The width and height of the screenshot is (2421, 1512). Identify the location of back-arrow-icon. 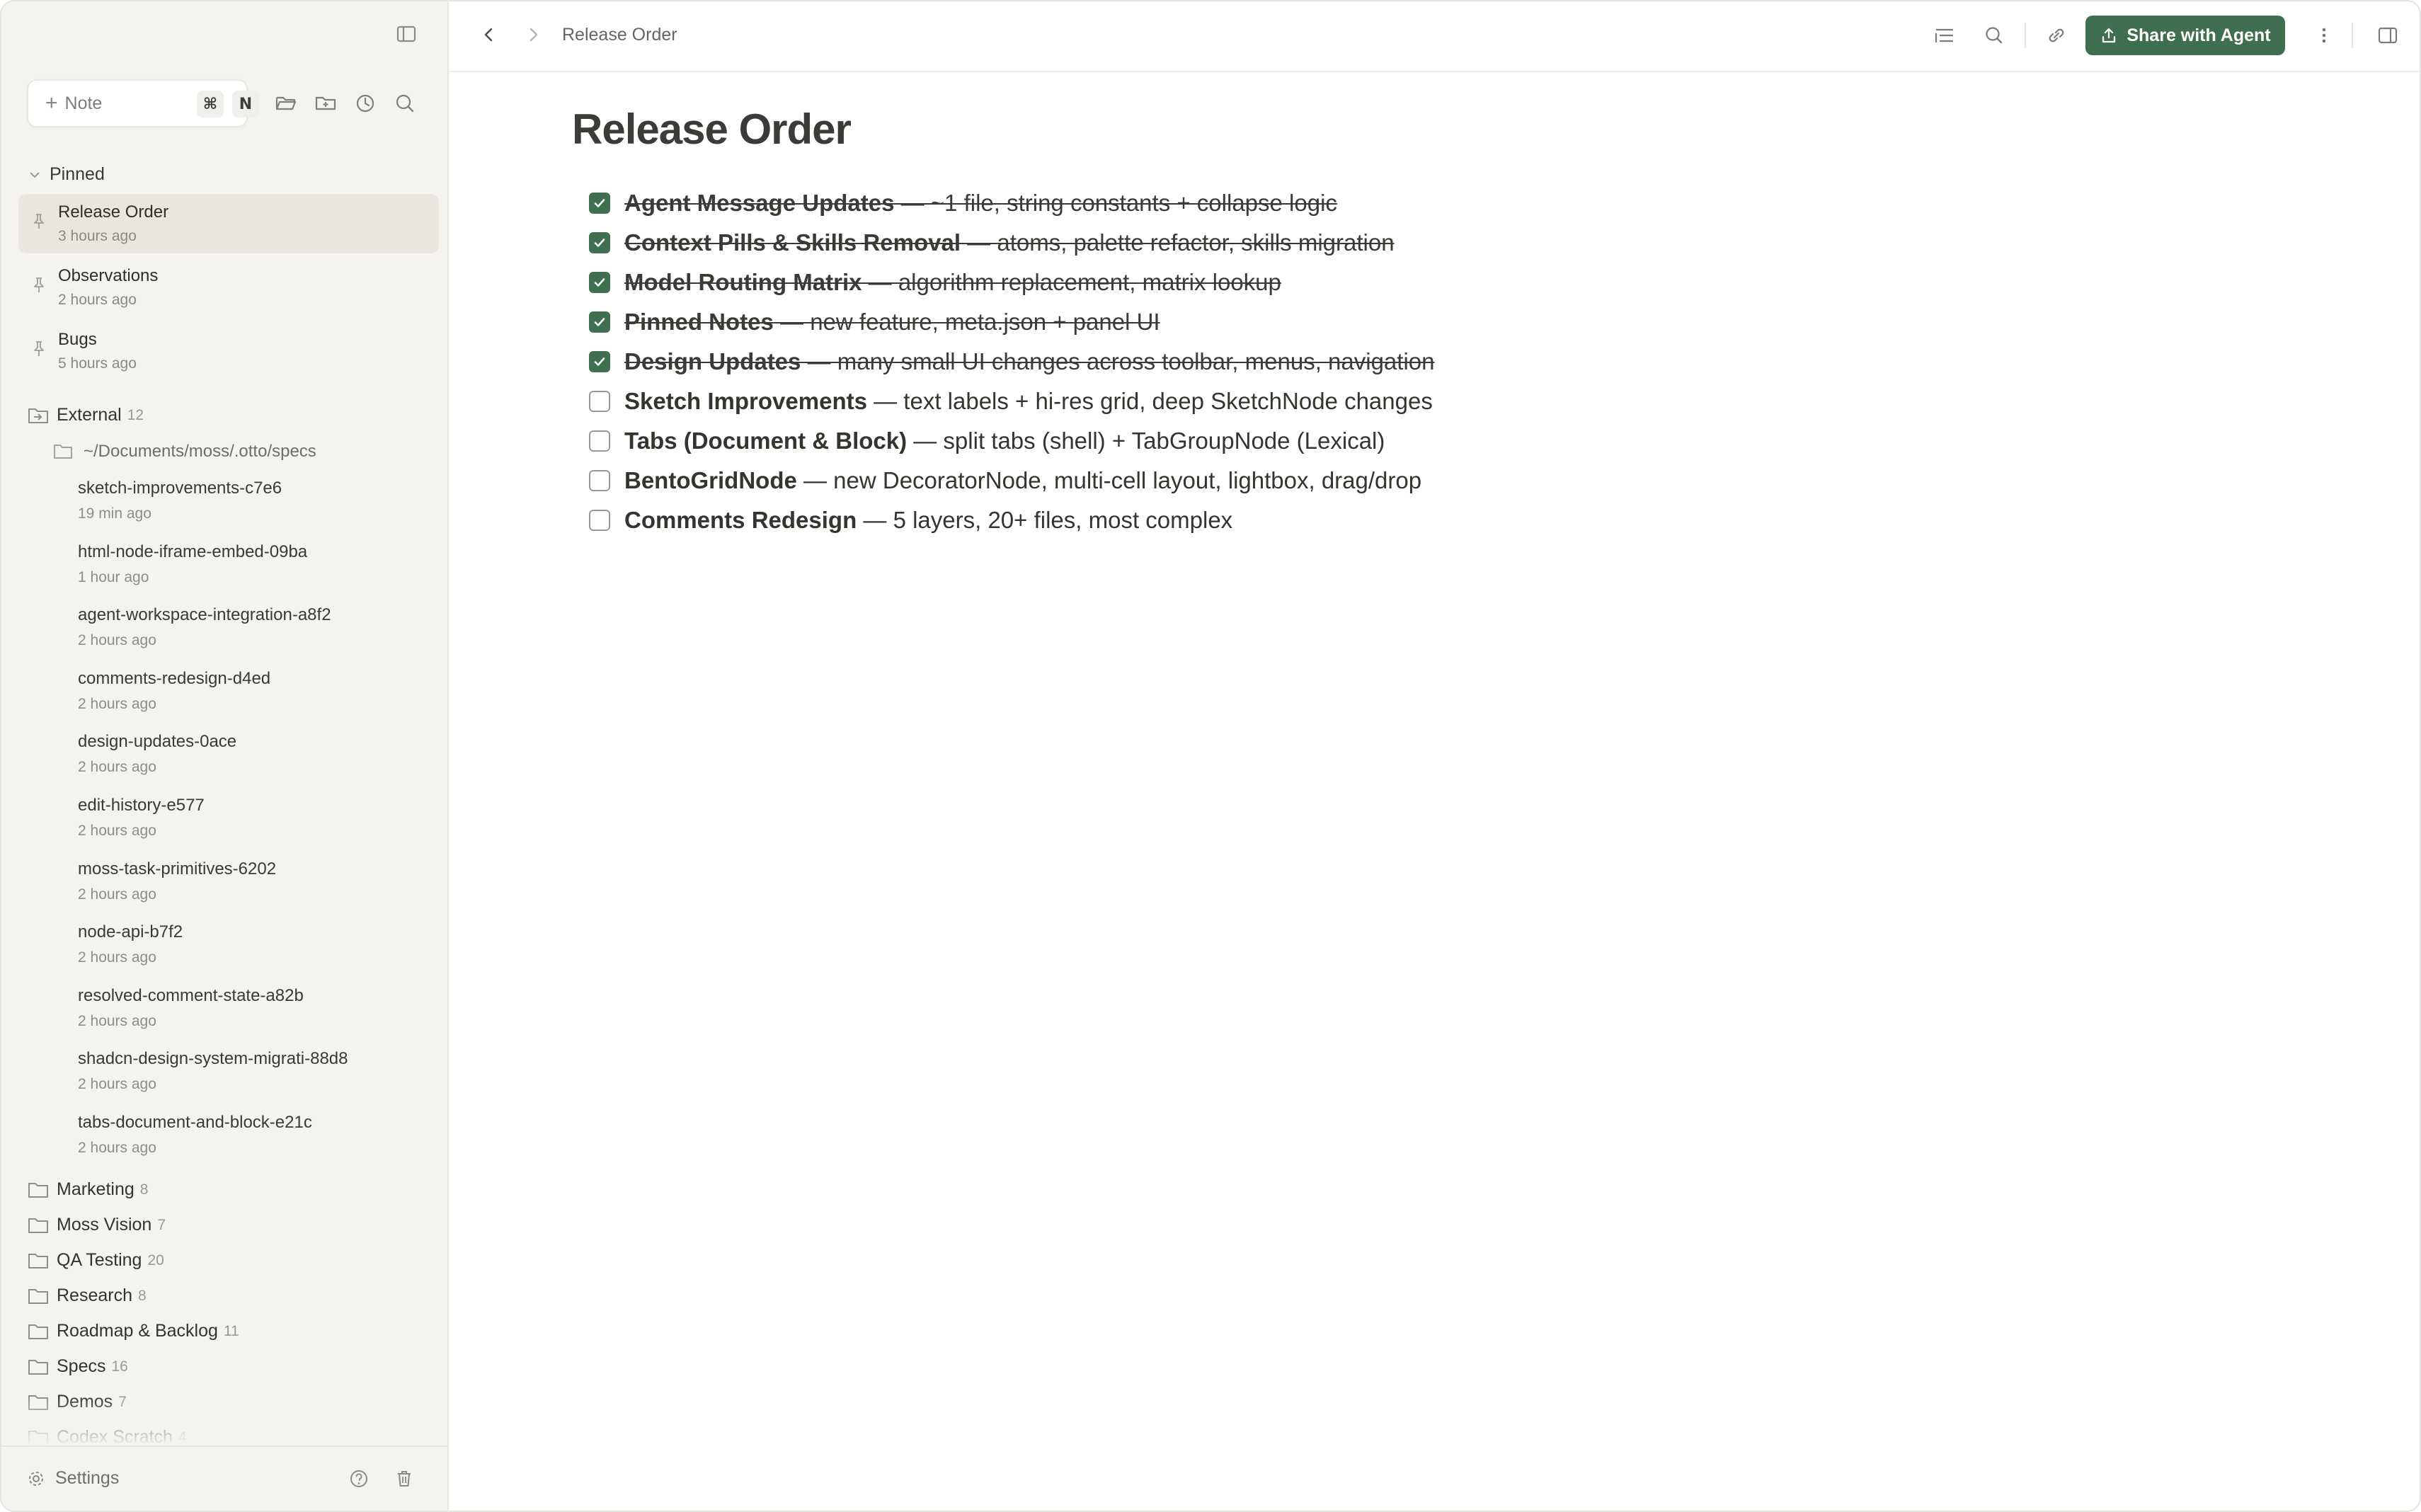
(489, 34).